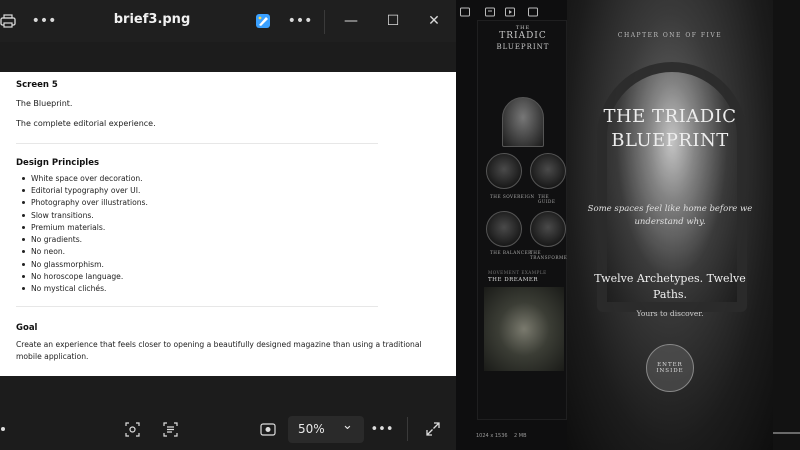 This screenshot has height=450, width=800. I want to click on title-bar: ••• brief3.png ••• — ☐ ✕, so click(228, 21).